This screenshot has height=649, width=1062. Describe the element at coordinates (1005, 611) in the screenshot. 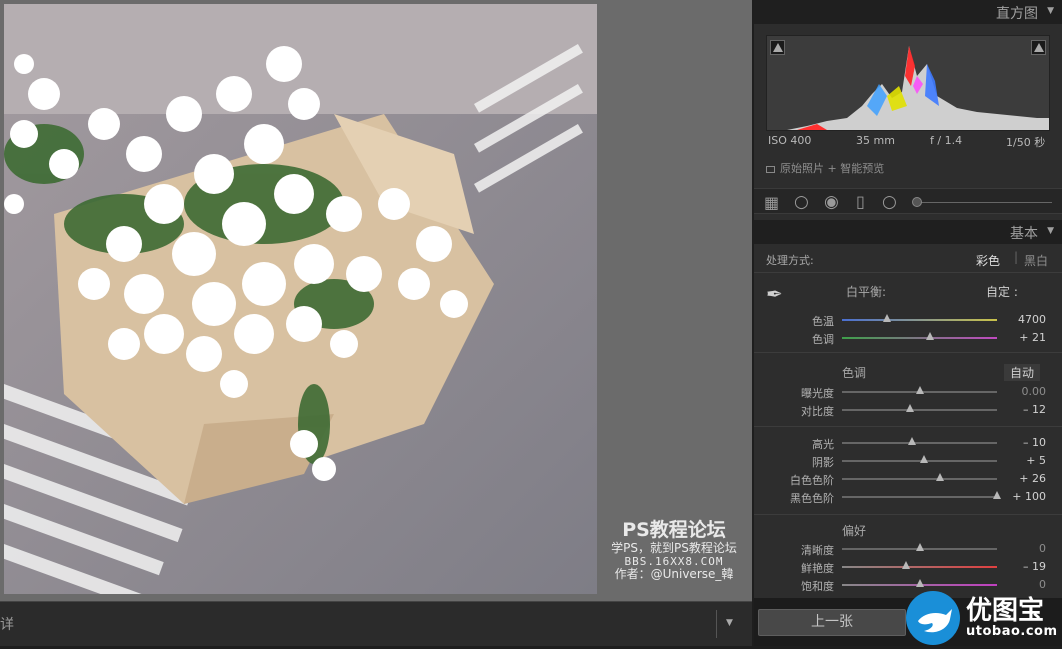

I see `logo-name: 优图宝` at that location.